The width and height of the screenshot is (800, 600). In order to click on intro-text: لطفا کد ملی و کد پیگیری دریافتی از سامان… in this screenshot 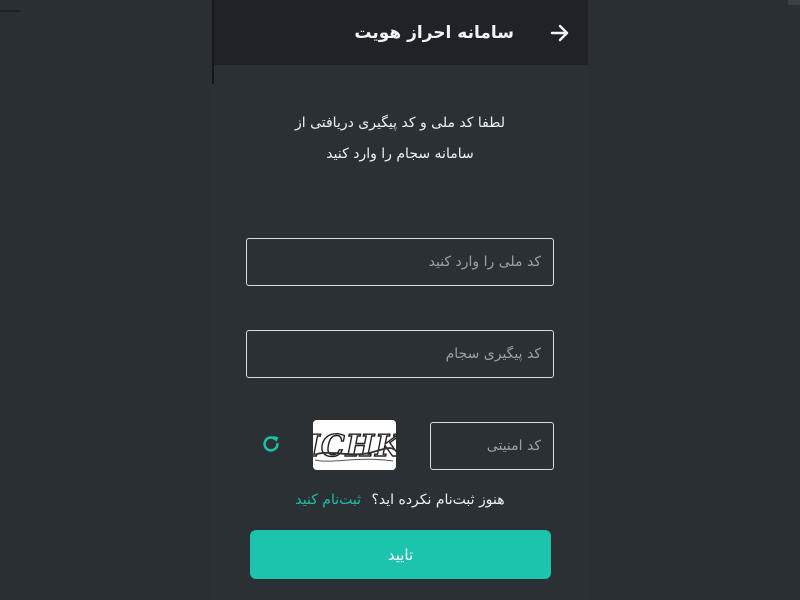, I will do `click(400, 139)`.